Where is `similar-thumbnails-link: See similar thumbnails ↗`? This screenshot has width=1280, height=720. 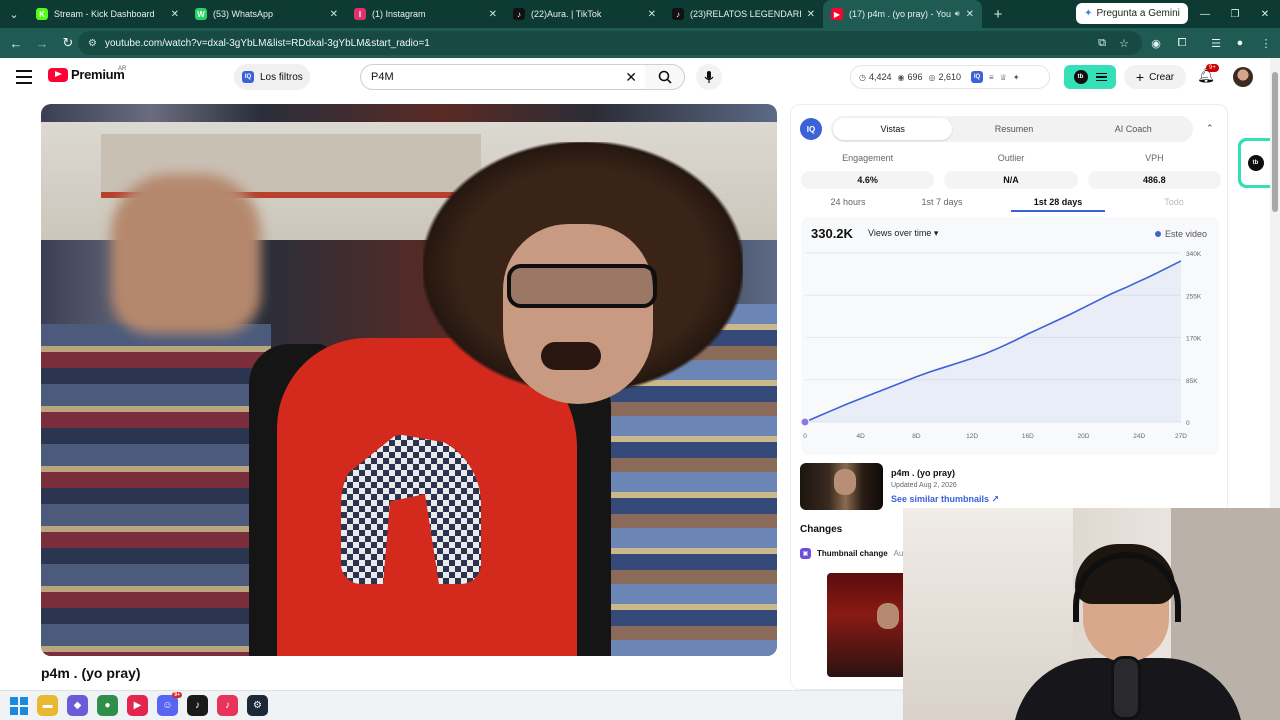
similar-thumbnails-link: See similar thumbnails ↗ is located at coordinates (945, 499).